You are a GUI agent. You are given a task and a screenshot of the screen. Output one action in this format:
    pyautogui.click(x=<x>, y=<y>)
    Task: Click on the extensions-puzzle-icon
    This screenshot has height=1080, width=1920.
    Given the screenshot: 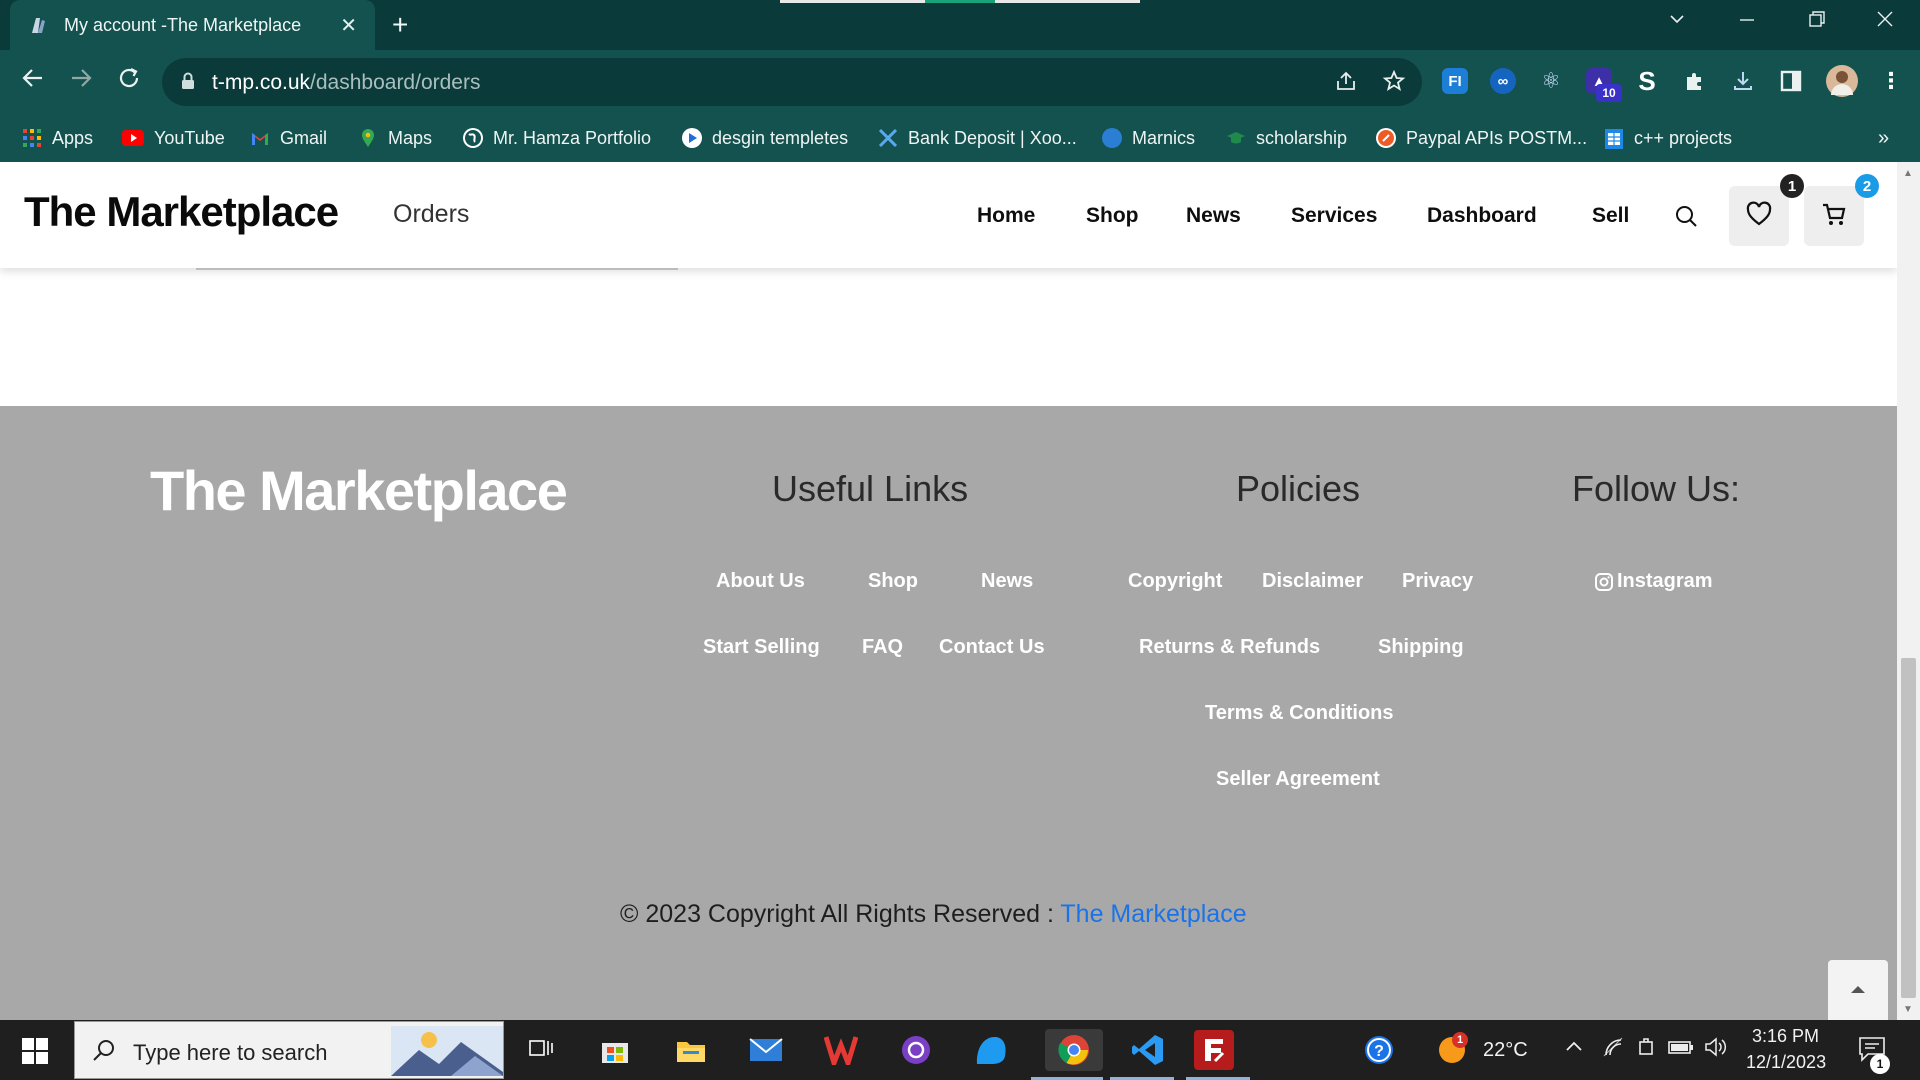 What is the action you would take?
    pyautogui.click(x=1695, y=81)
    